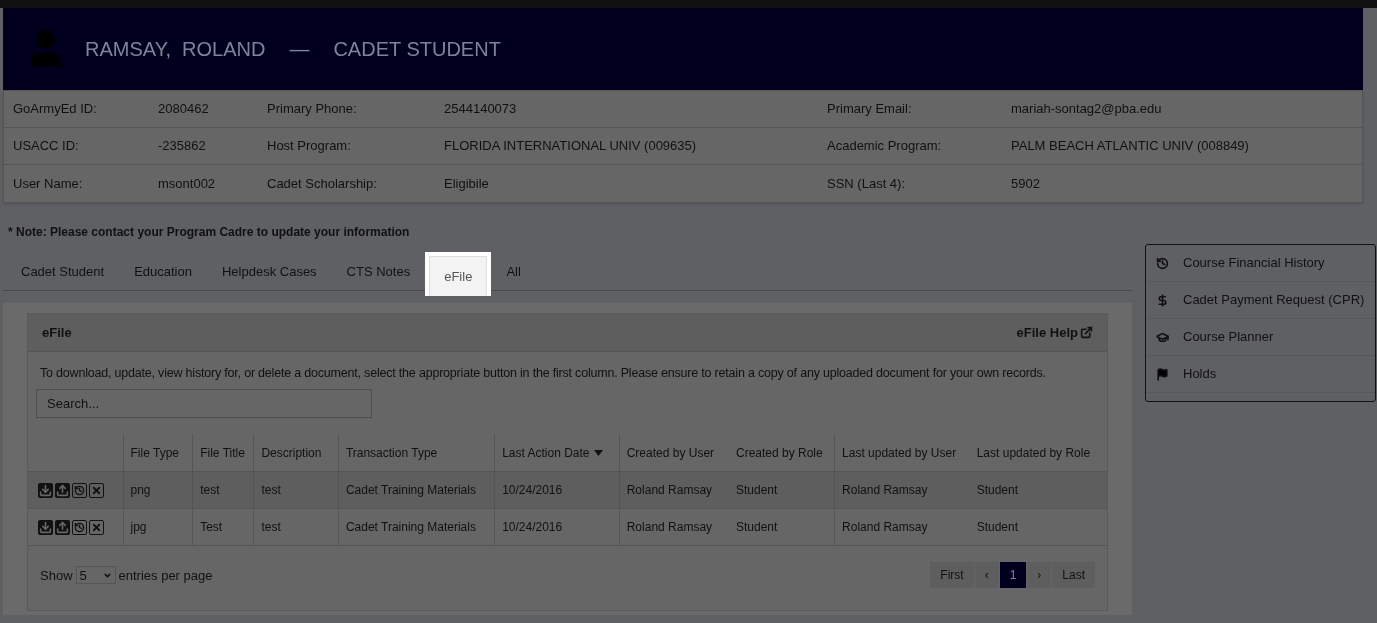 The height and width of the screenshot is (623, 1377). Describe the element at coordinates (55, 109) in the screenshot. I see `info-label: GoArmyEd ID:` at that location.